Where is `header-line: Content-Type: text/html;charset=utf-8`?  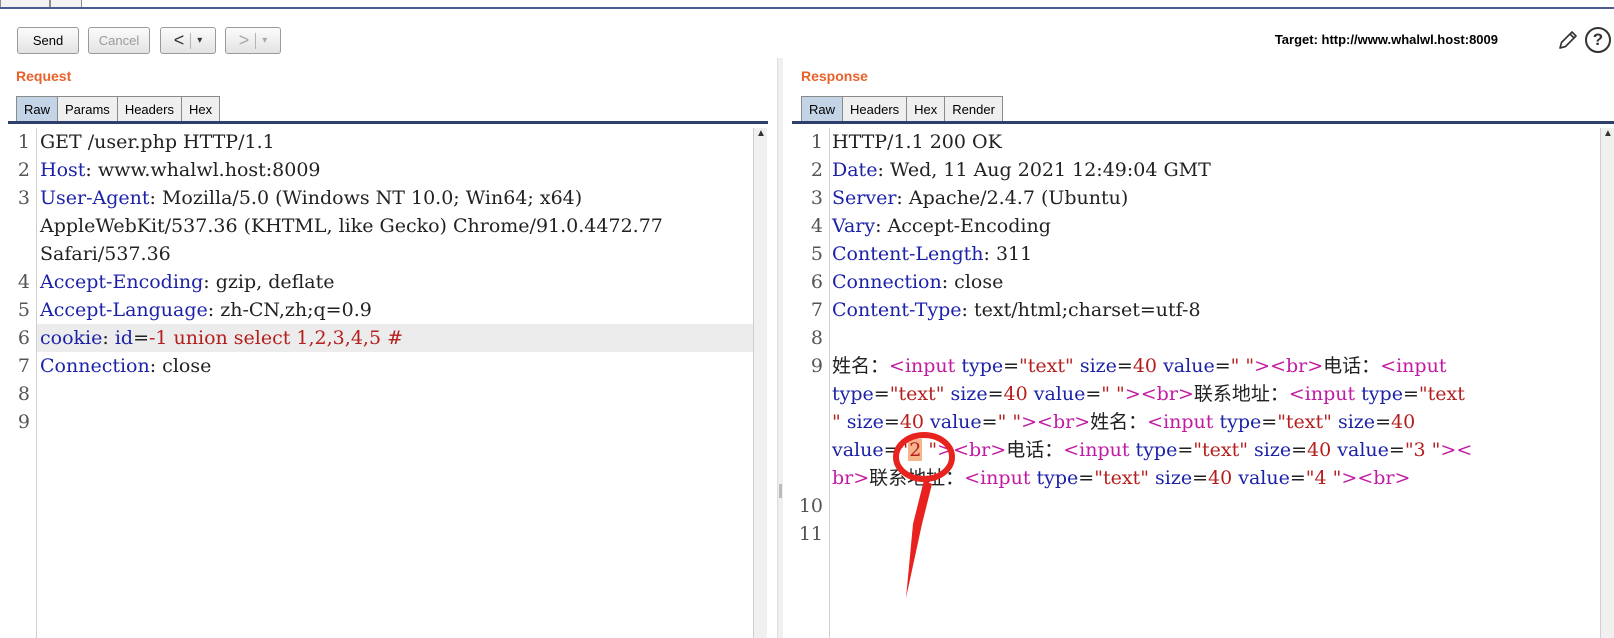 header-line: Content-Type: text/html;charset=utf-8 is located at coordinates (1152, 310).